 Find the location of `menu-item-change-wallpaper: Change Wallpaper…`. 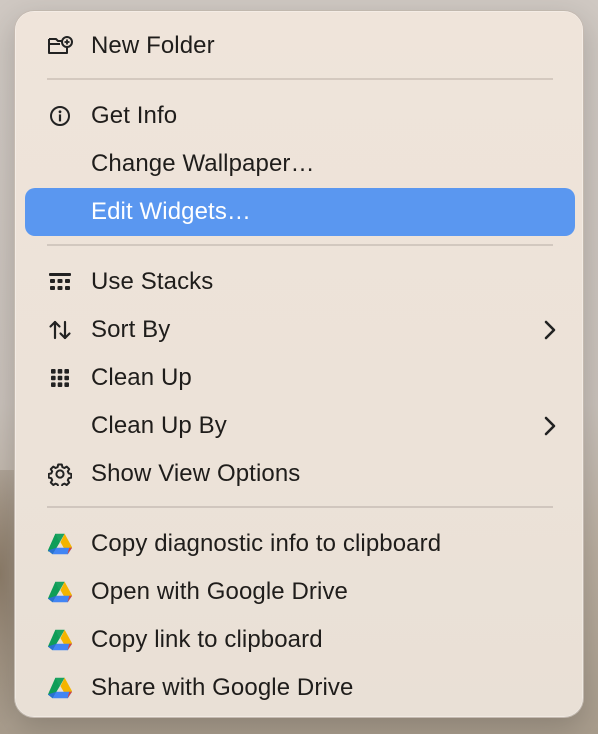

menu-item-change-wallpaper: Change Wallpaper… is located at coordinates (300, 164).